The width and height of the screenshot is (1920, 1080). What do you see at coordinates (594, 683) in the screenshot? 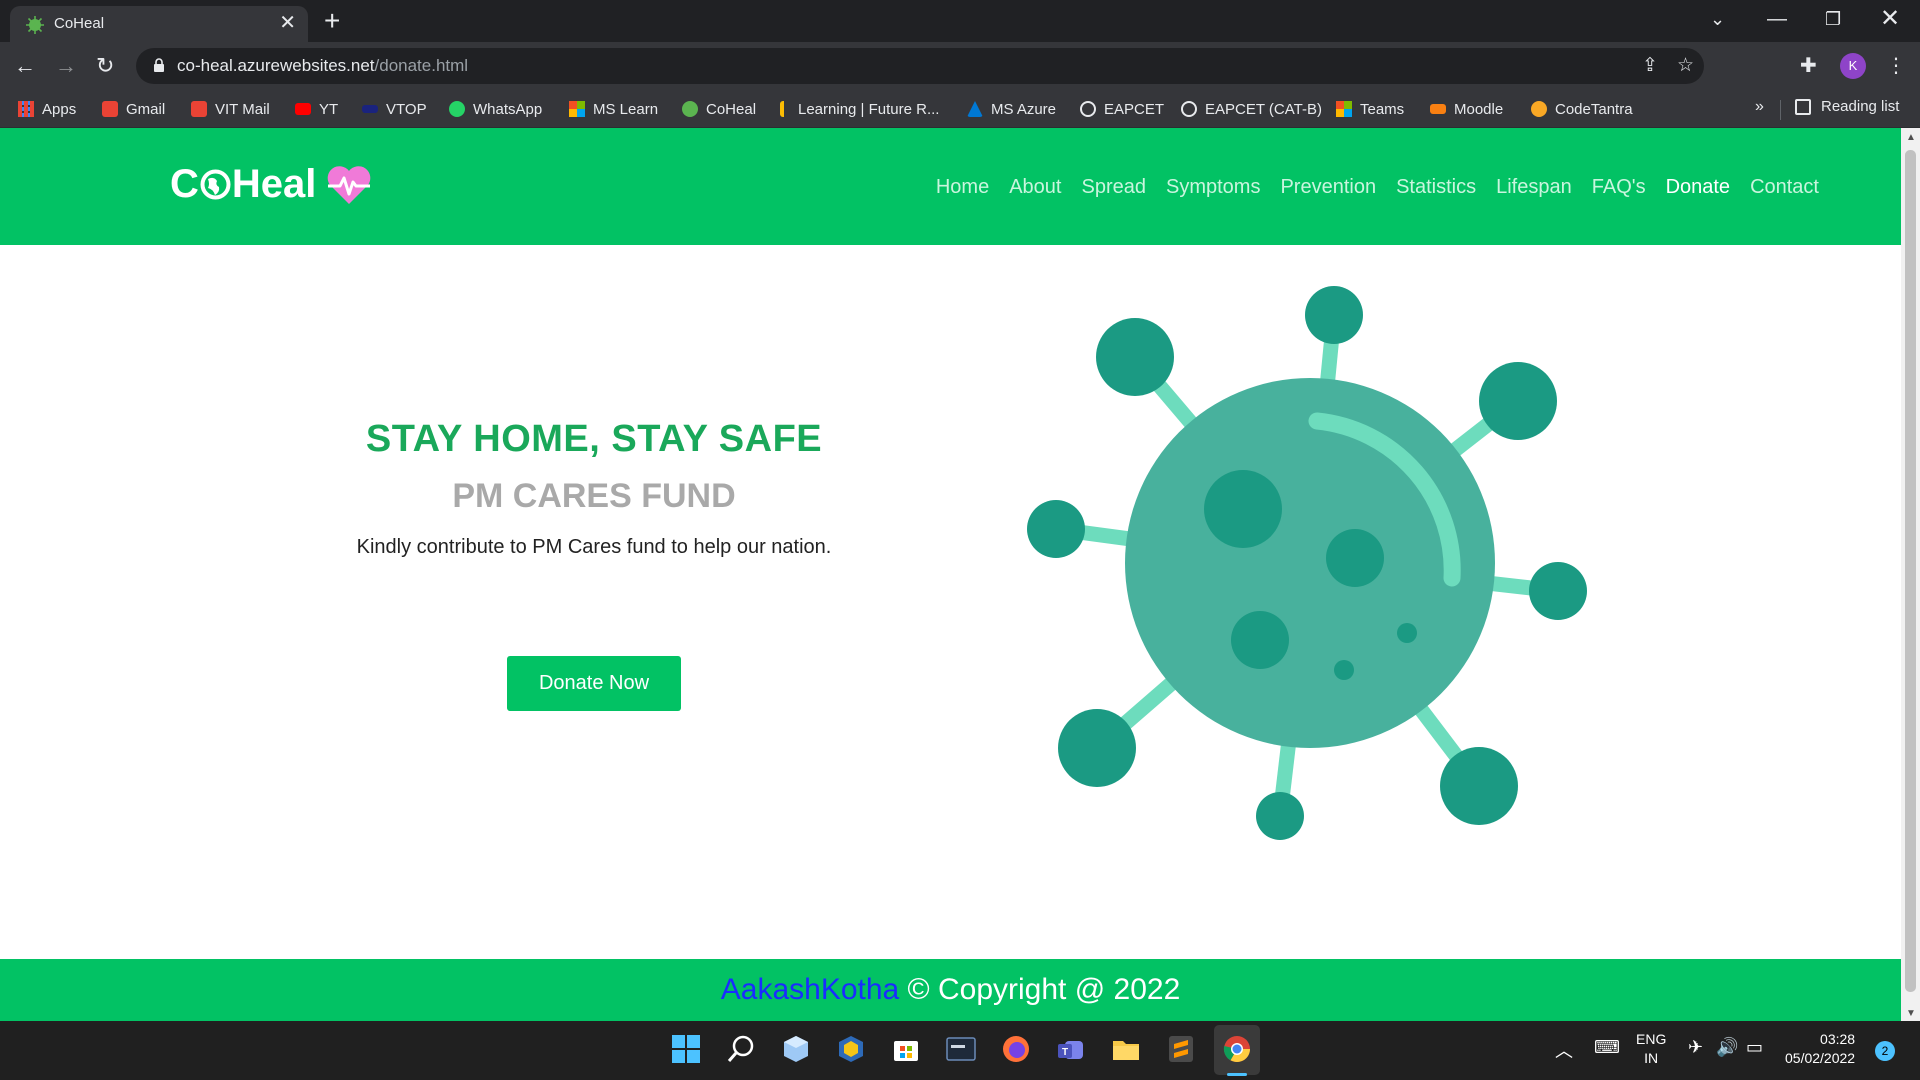
I see `donate-now-button: Donate Now` at bounding box center [594, 683].